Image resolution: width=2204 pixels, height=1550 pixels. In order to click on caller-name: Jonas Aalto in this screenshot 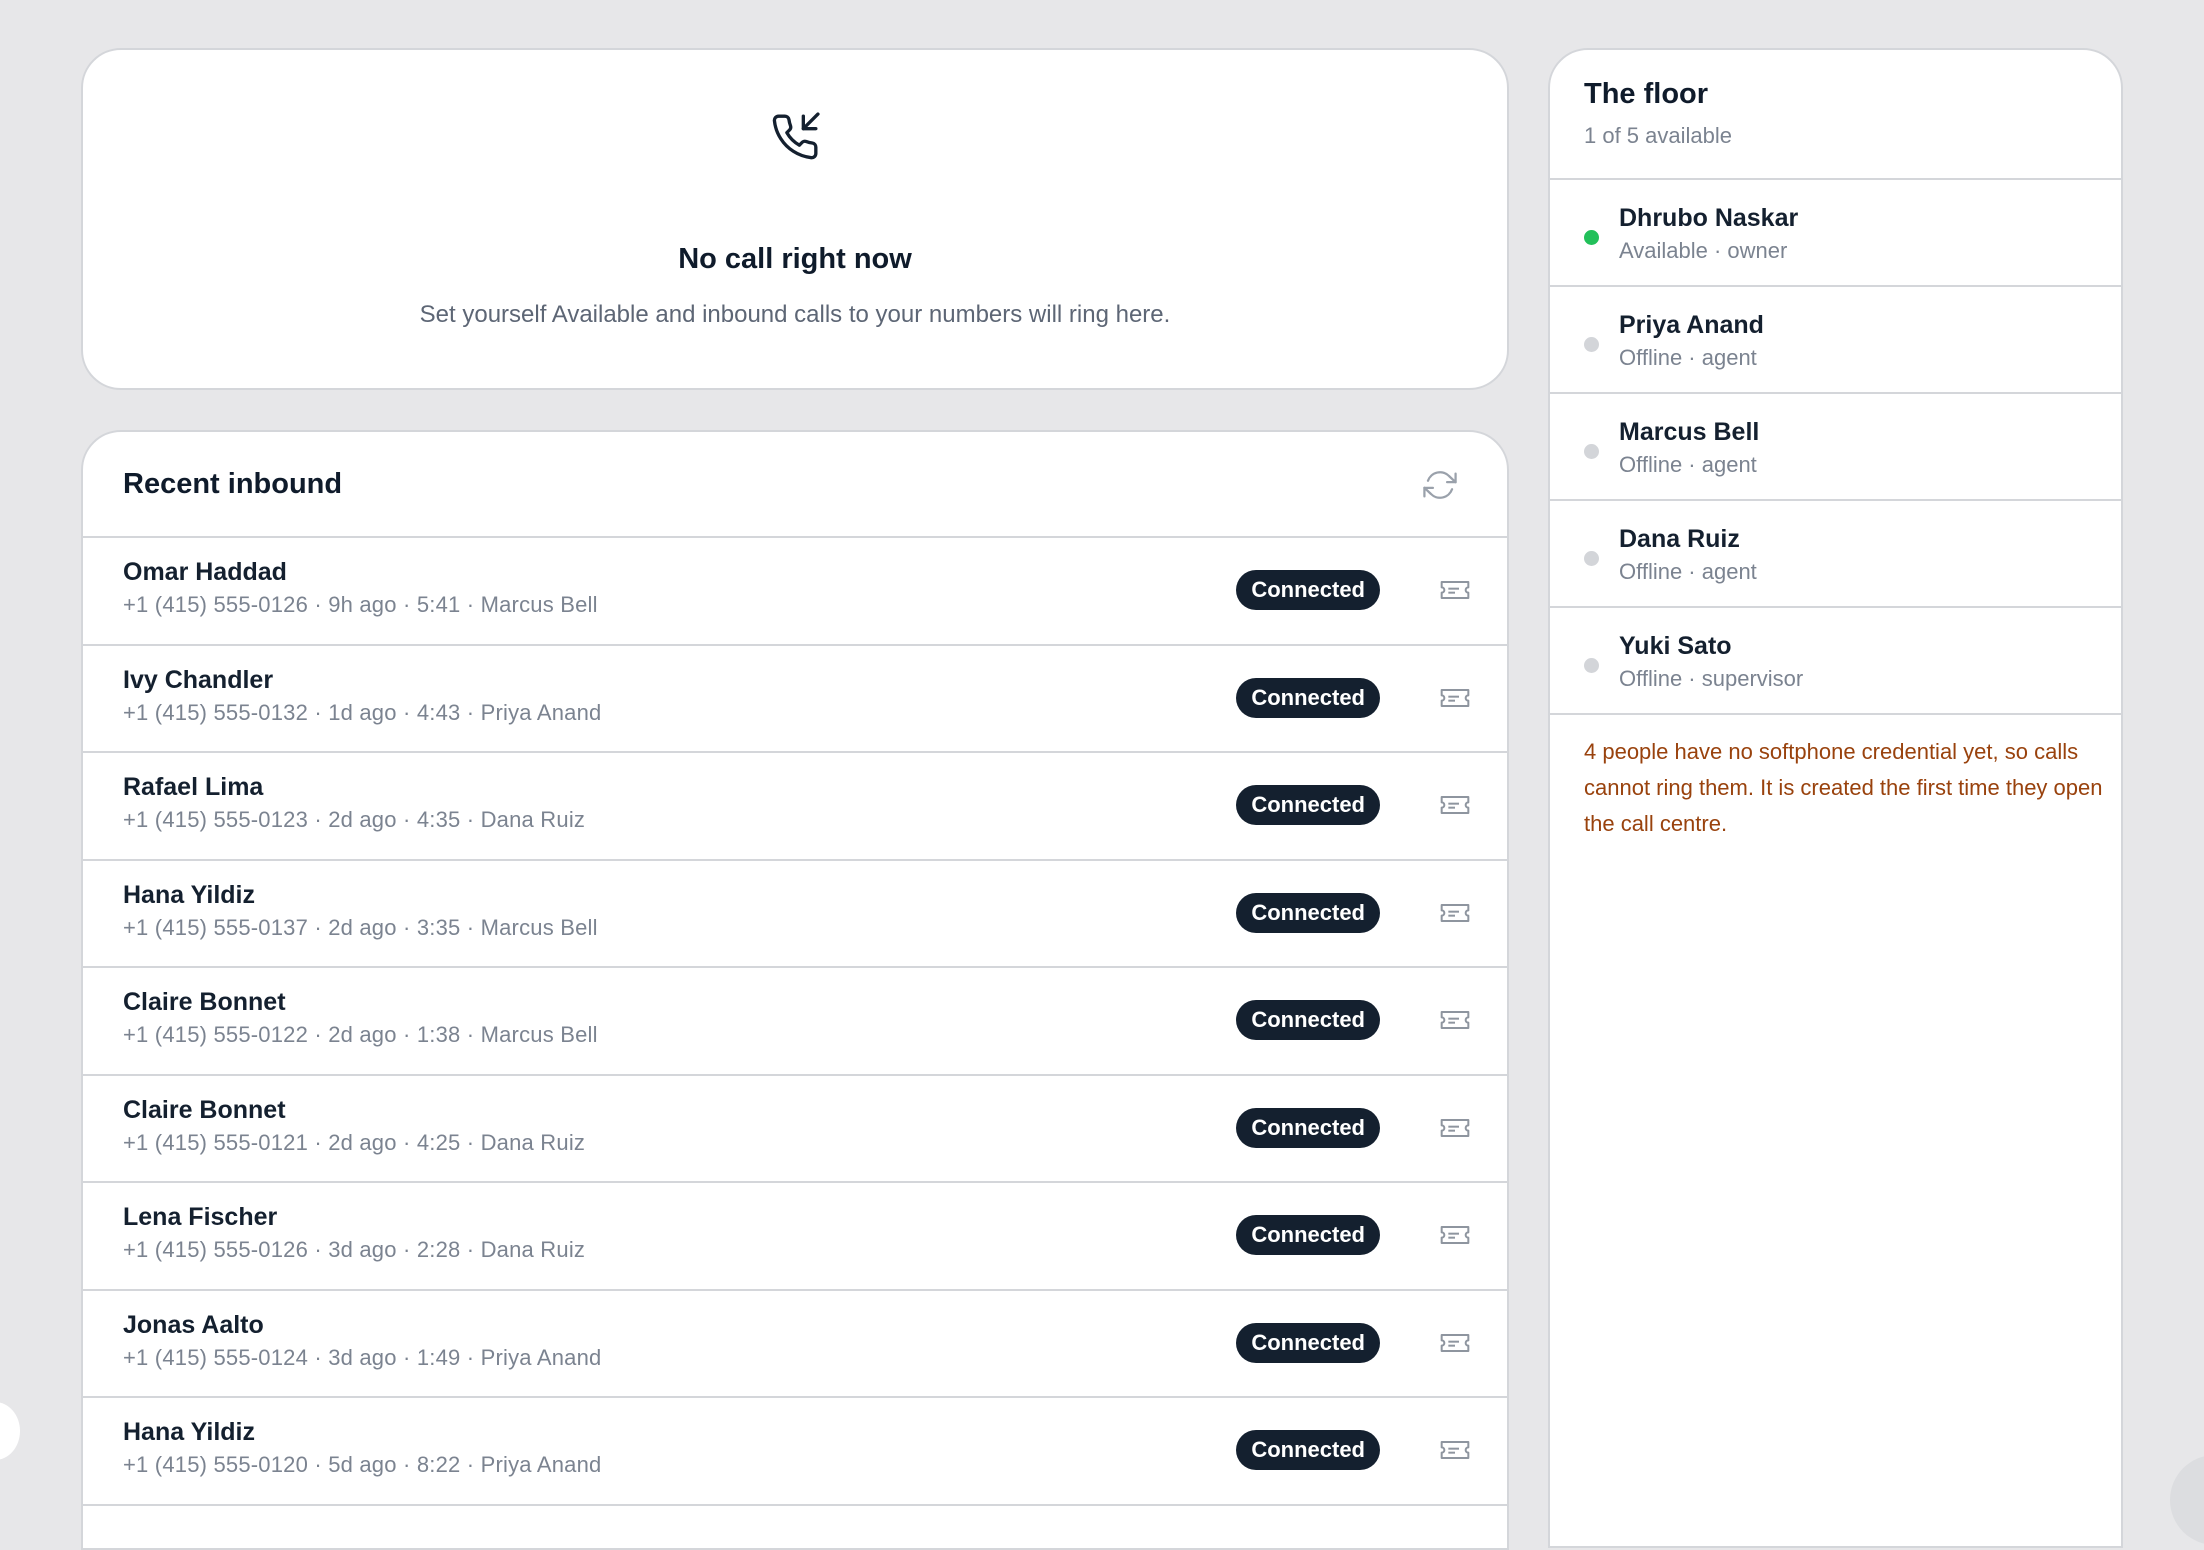, I will do `click(193, 1324)`.